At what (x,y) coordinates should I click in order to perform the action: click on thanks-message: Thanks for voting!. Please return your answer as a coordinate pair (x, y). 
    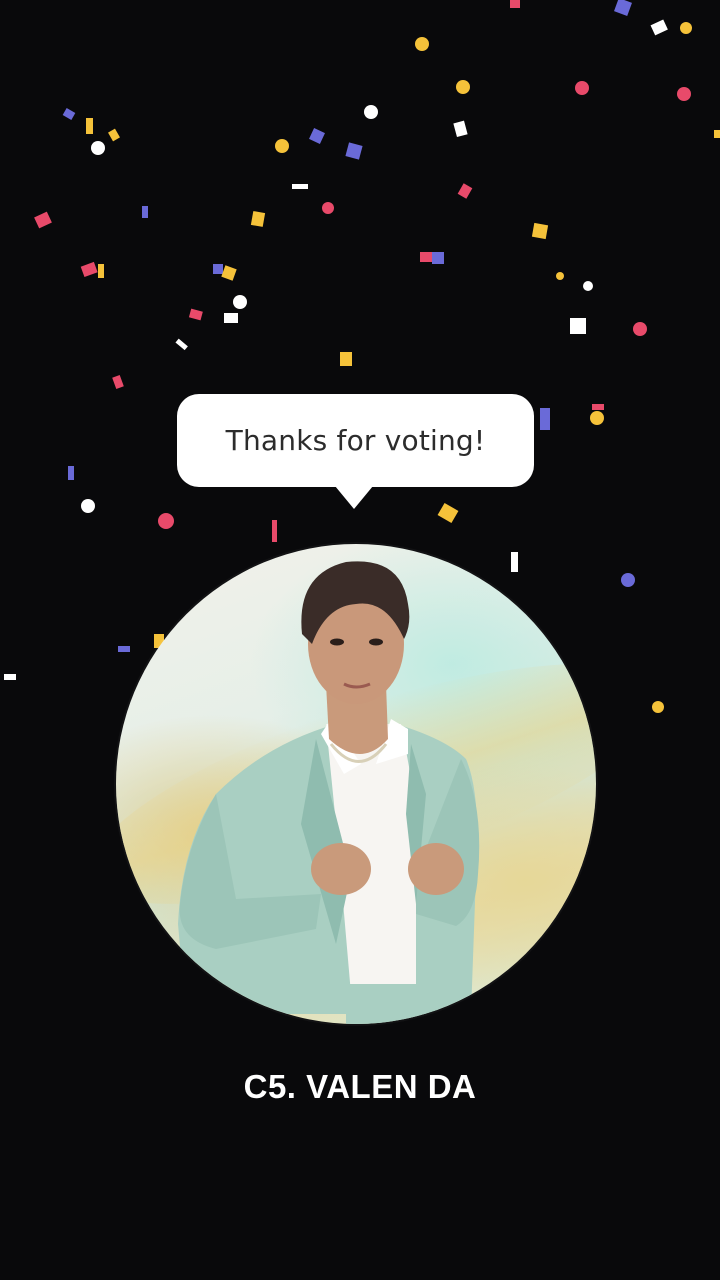
    Looking at the image, I should click on (355, 440).